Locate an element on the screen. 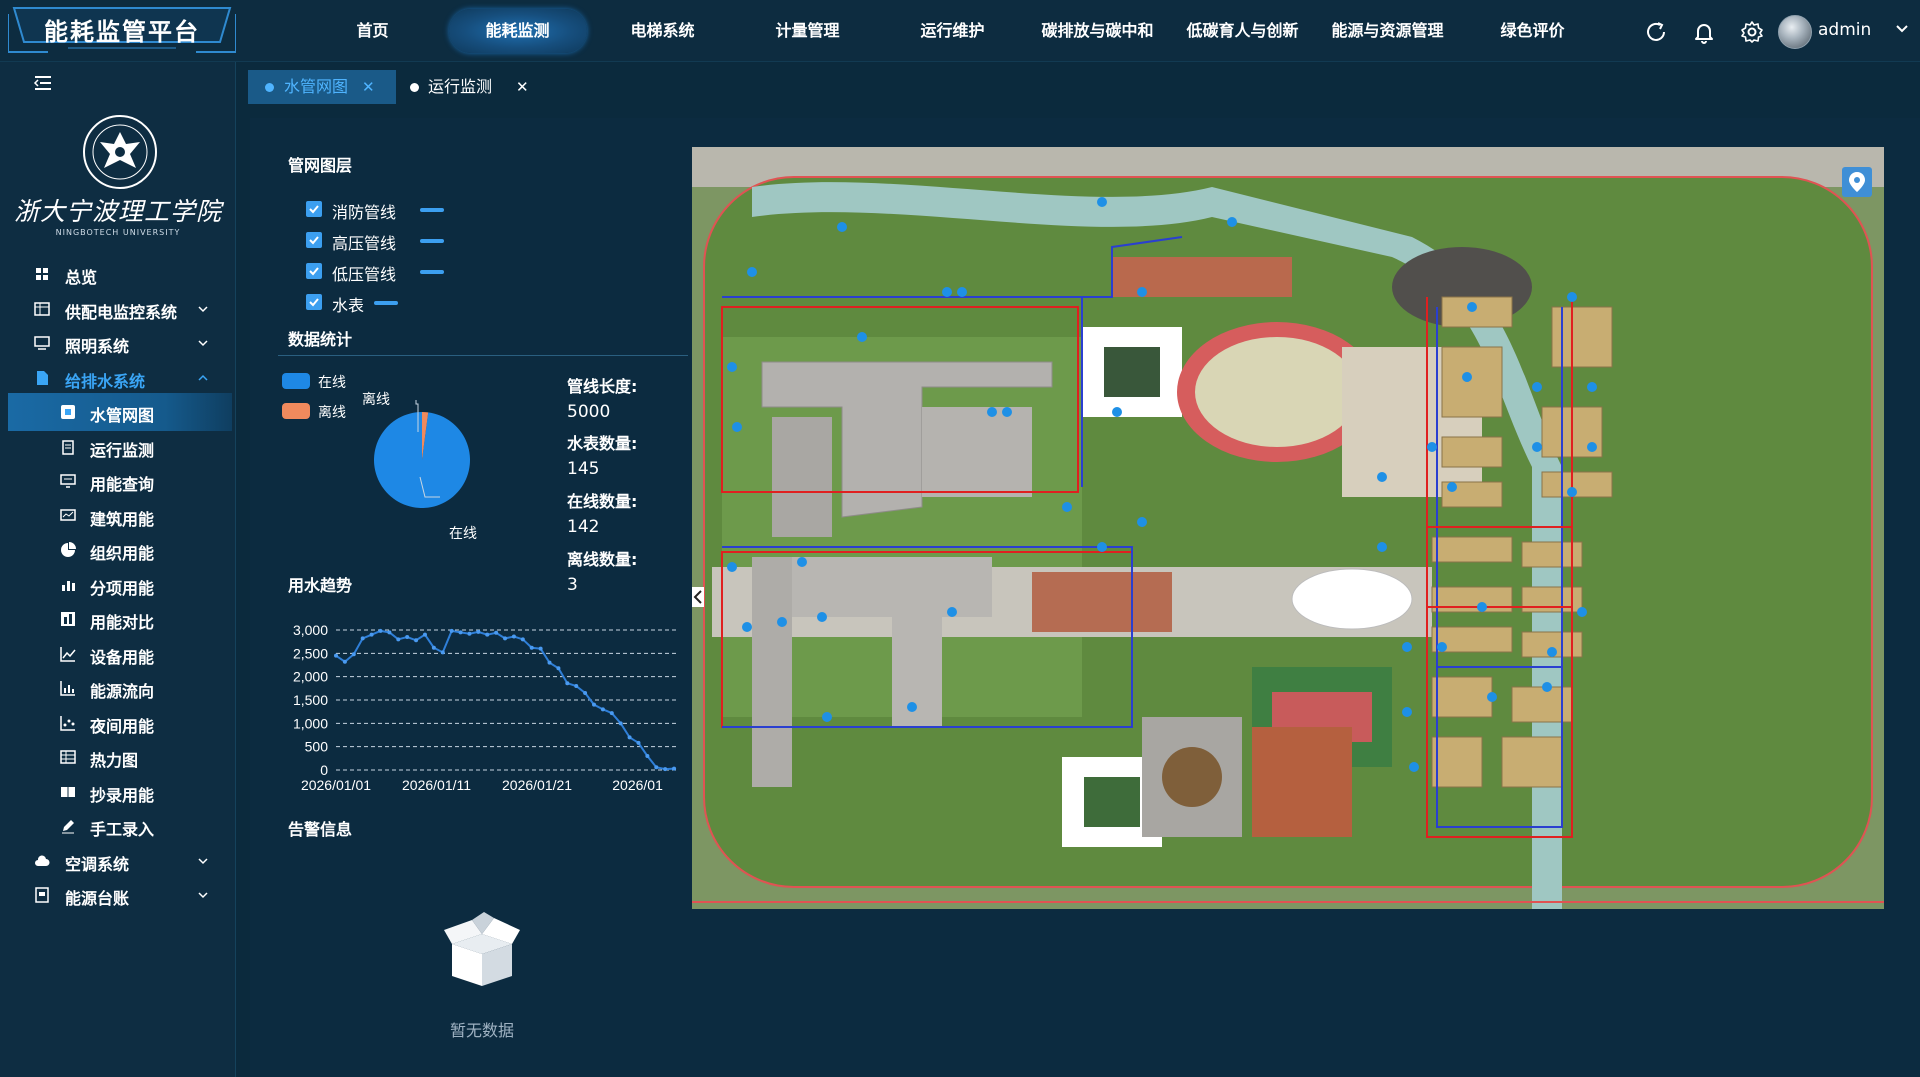 This screenshot has height=1077, width=1920. bar-icon is located at coordinates (68, 585).